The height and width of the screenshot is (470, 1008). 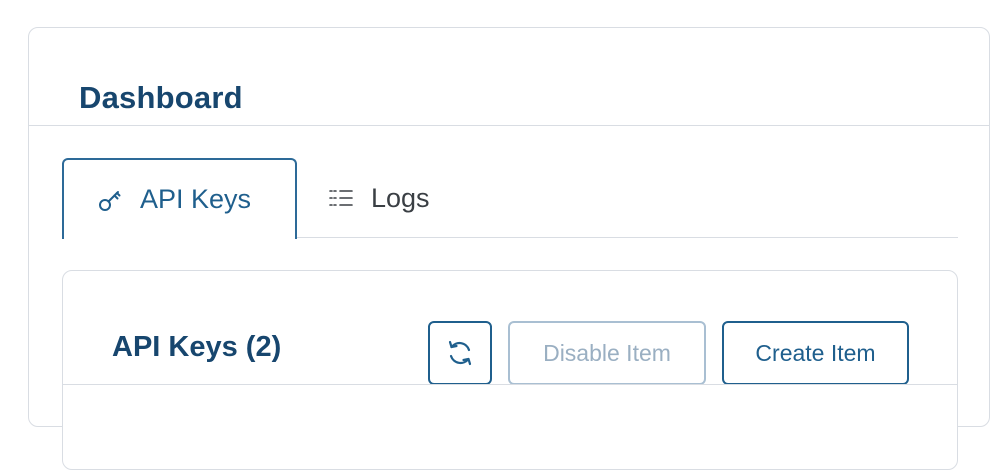 I want to click on list-icon, so click(x=341, y=198).